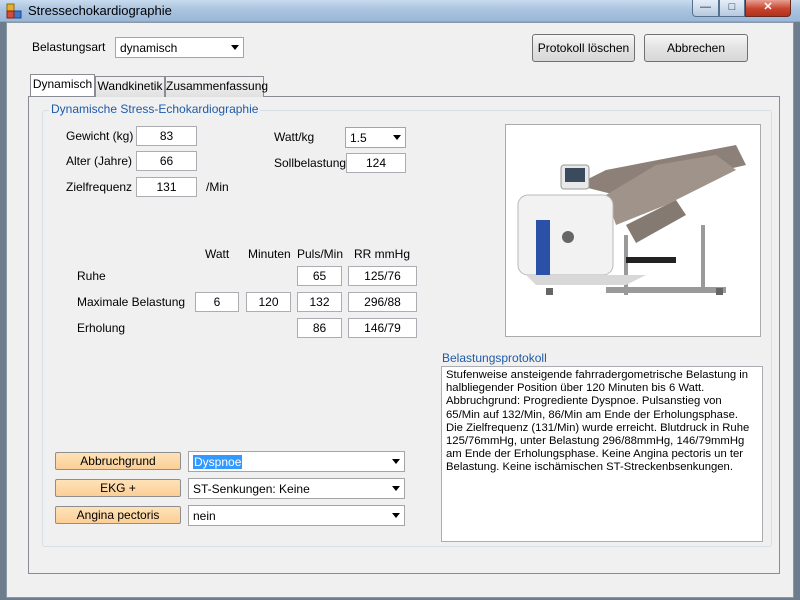  Describe the element at coordinates (179, 47) in the screenshot. I see `belastungsart-select: dynamisch` at that location.